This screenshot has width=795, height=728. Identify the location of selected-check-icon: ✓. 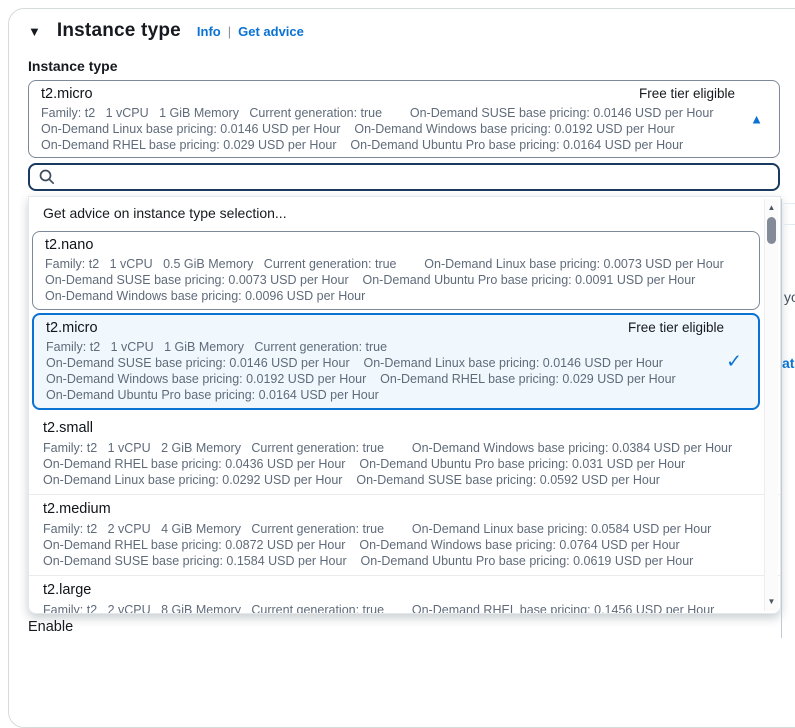
(734, 361).